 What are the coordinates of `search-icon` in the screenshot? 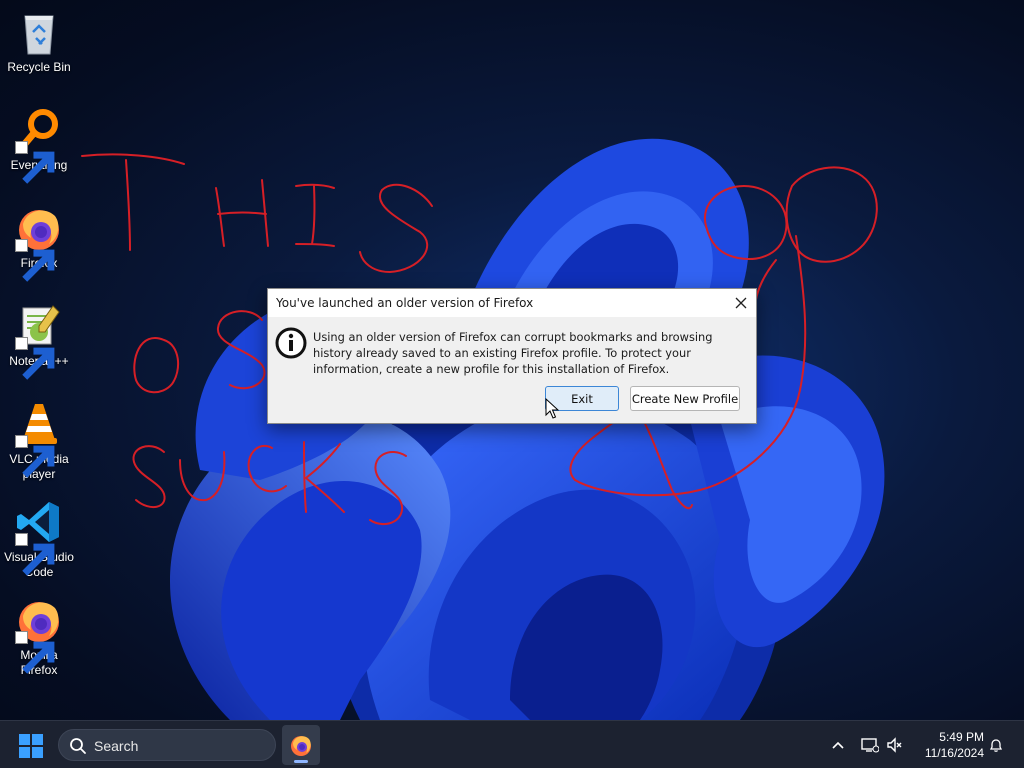 It's located at (78, 746).